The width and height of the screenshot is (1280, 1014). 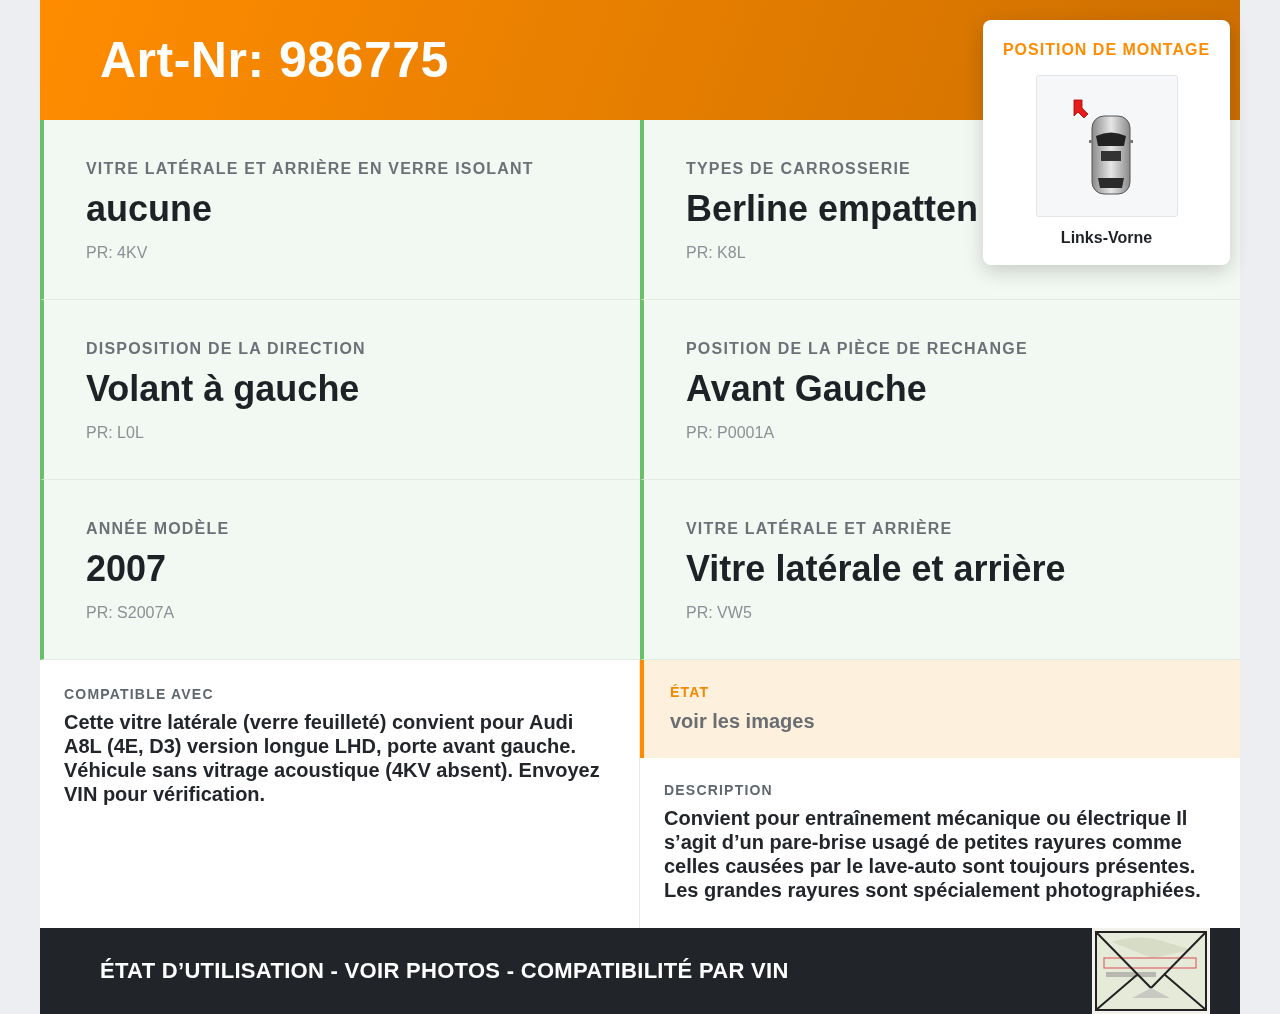 What do you see at coordinates (876, 569) in the screenshot?
I see `spec-value: Vitre latérale et arrière` at bounding box center [876, 569].